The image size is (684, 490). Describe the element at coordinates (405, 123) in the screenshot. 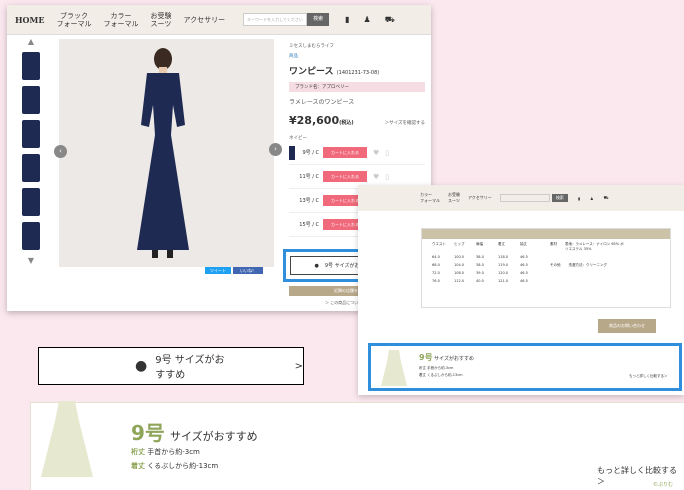

I see `size-chart-link: ＞サイズを確認する` at that location.